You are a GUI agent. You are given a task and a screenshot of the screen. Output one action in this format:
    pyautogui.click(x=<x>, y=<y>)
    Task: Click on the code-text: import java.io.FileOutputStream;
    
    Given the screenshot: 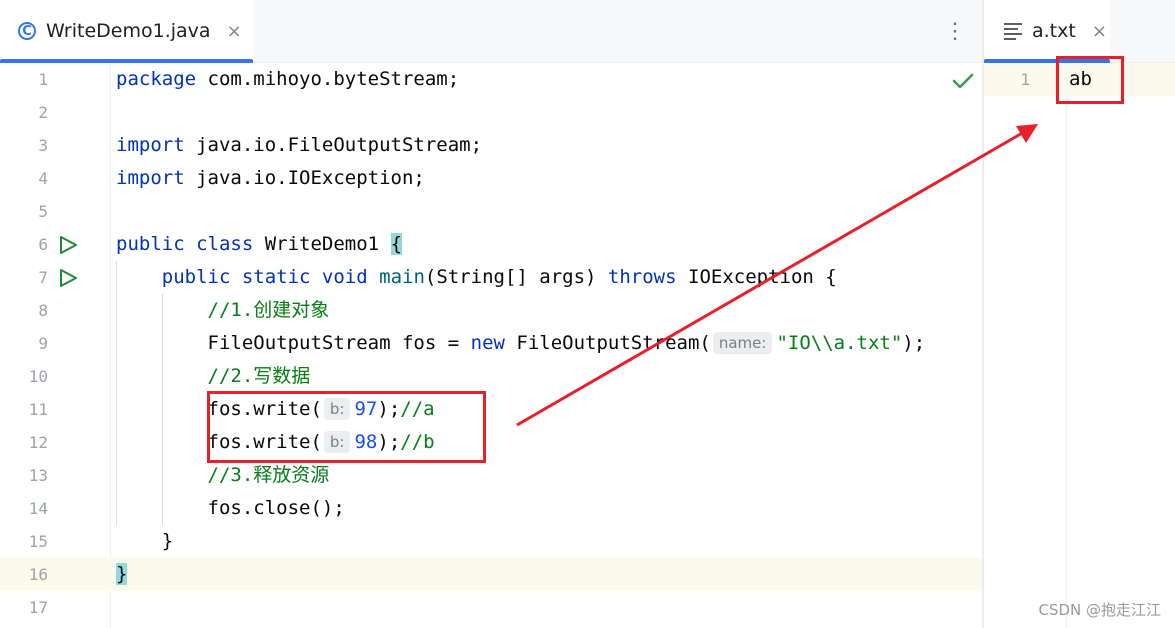 What is the action you would take?
    pyautogui.click(x=299, y=145)
    